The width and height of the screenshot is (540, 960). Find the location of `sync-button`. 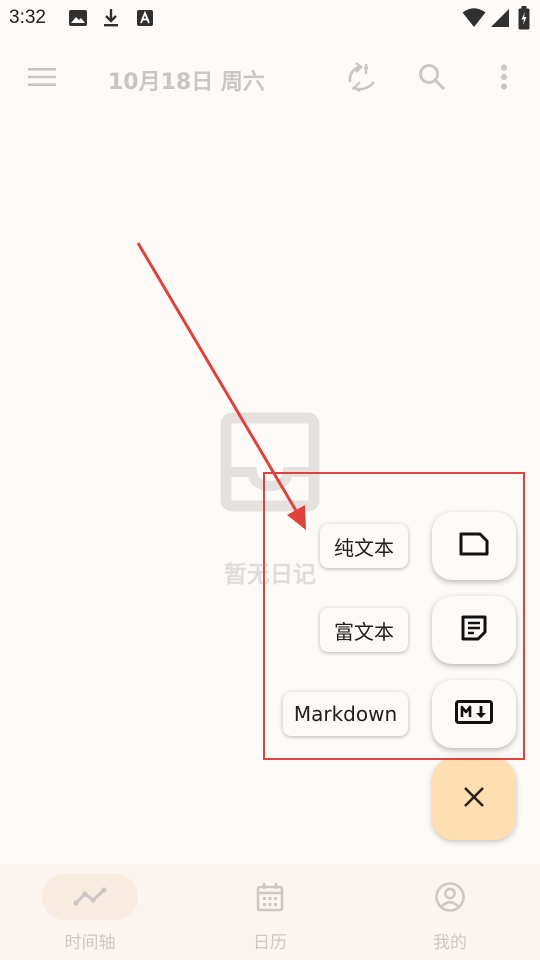

sync-button is located at coordinates (362, 79).